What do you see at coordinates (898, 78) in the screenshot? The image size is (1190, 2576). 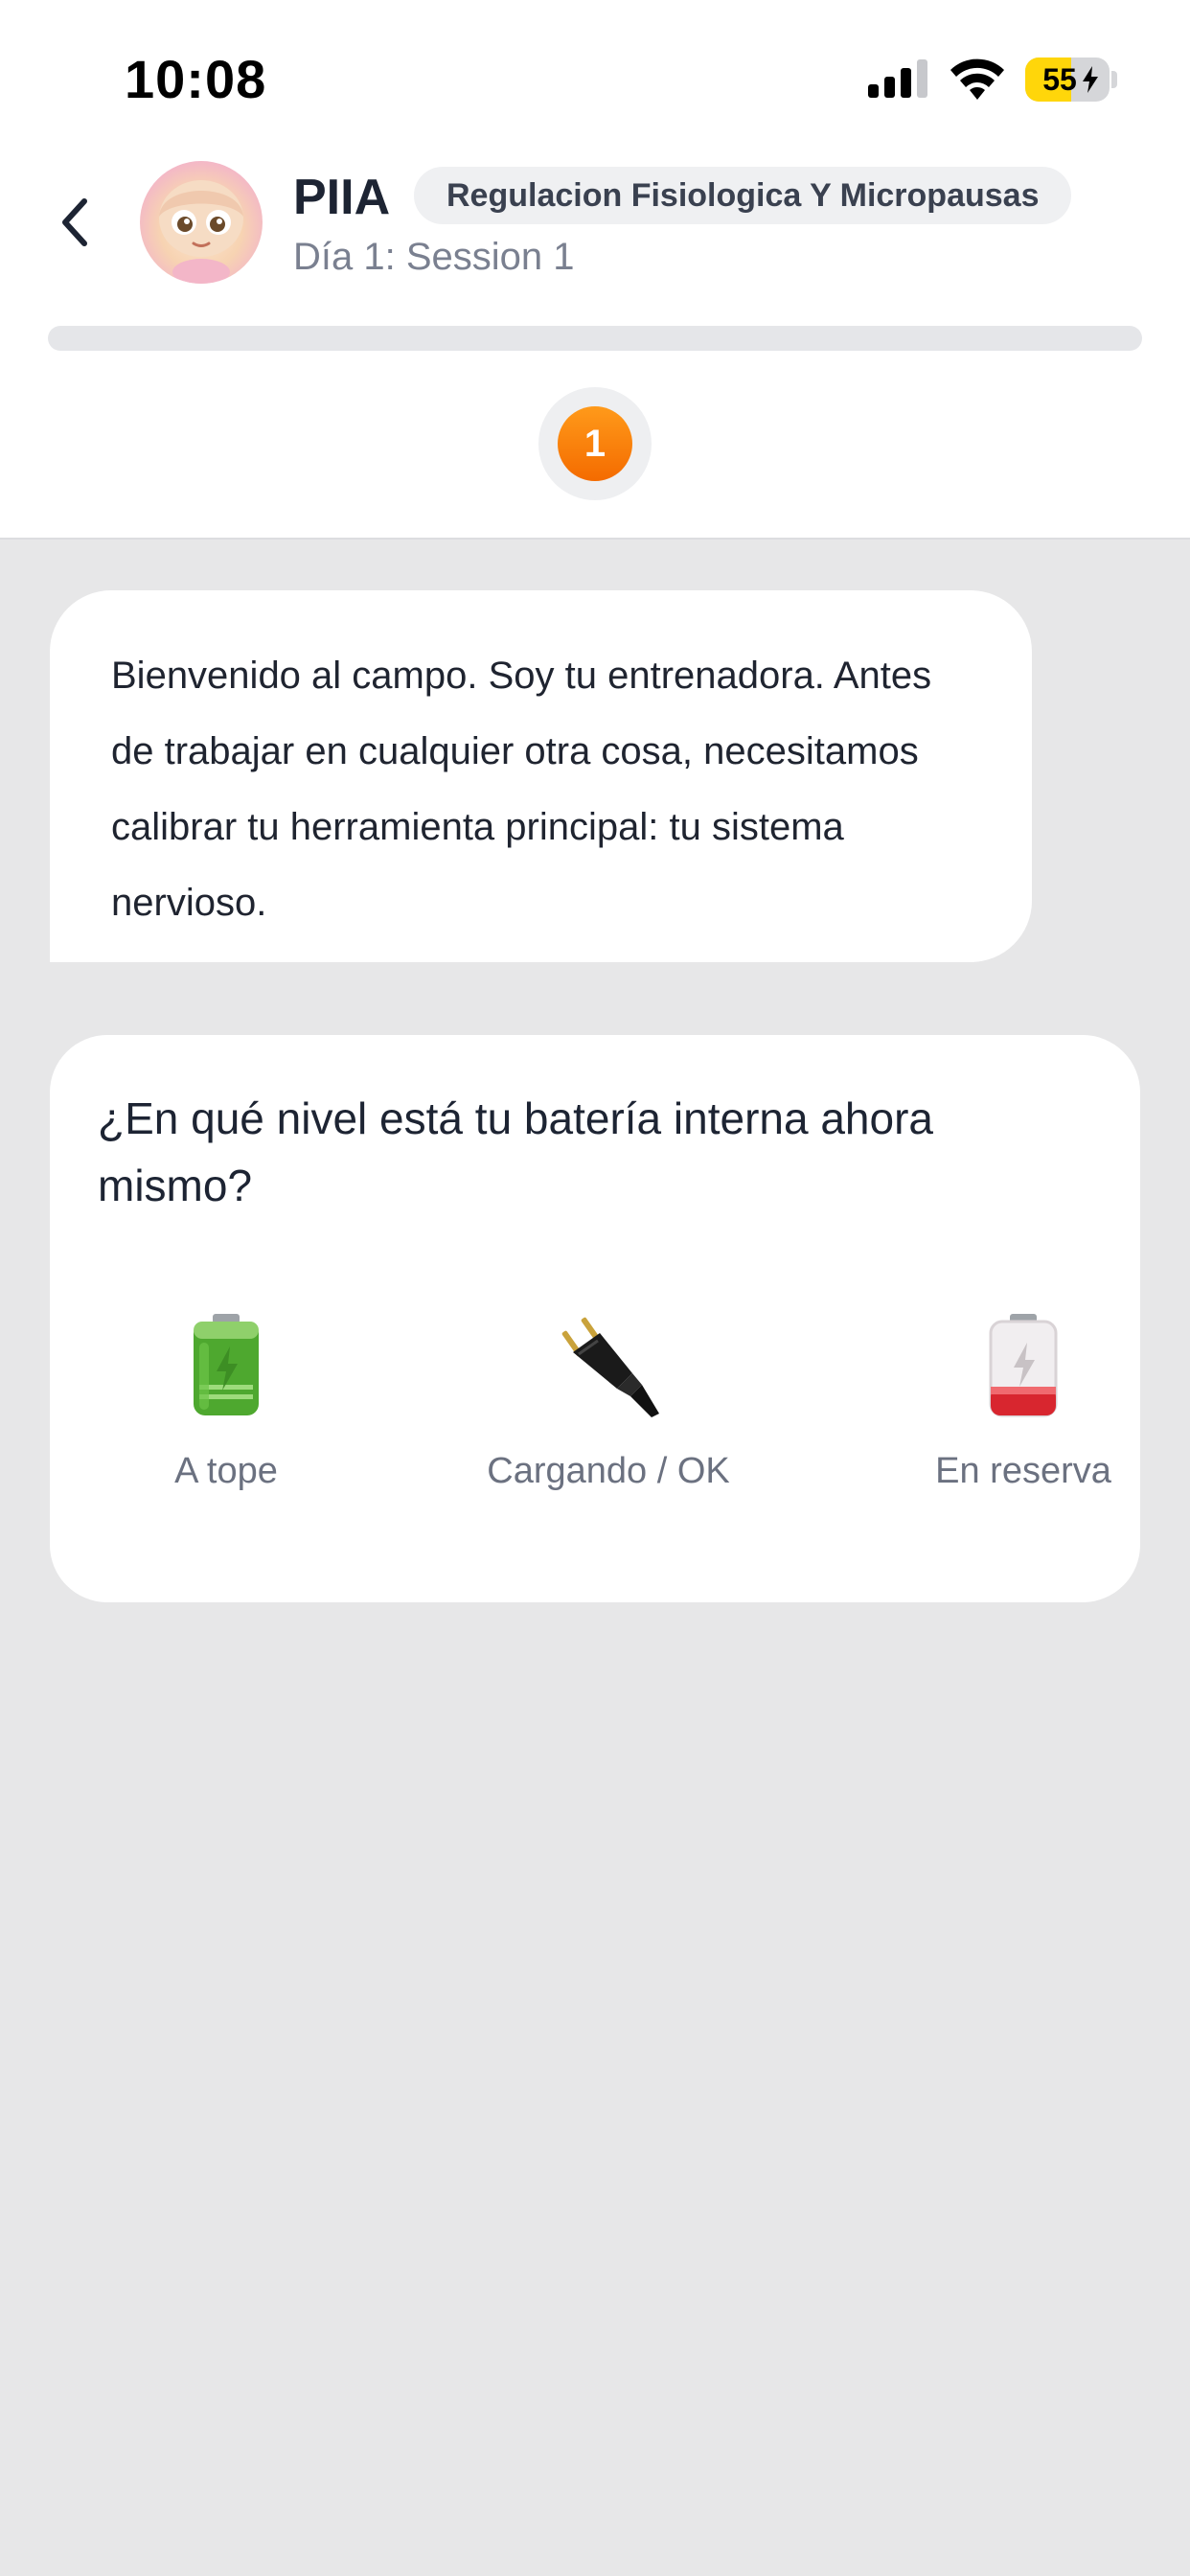 I see `cellular-signal-icon` at bounding box center [898, 78].